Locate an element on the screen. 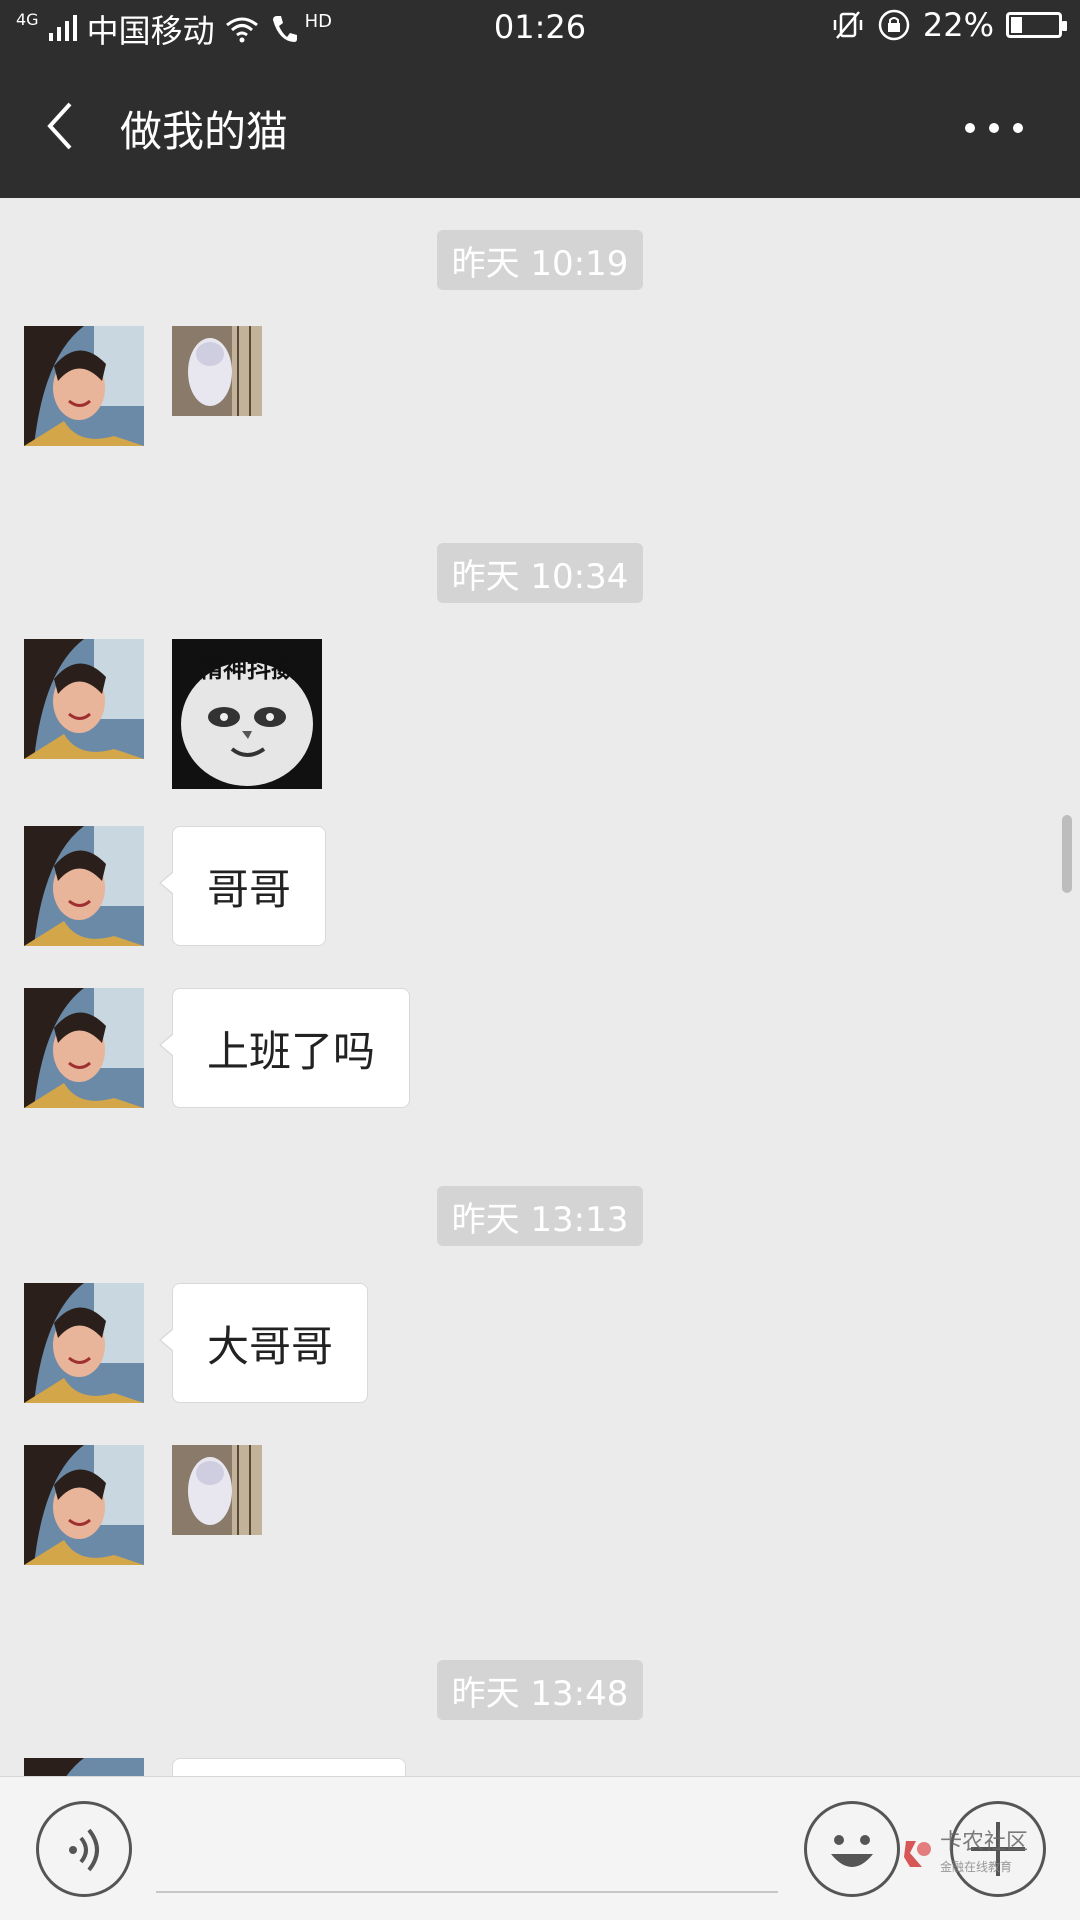 This screenshot has height=1920, width=1080. vibrate-icon is located at coordinates (848, 25).